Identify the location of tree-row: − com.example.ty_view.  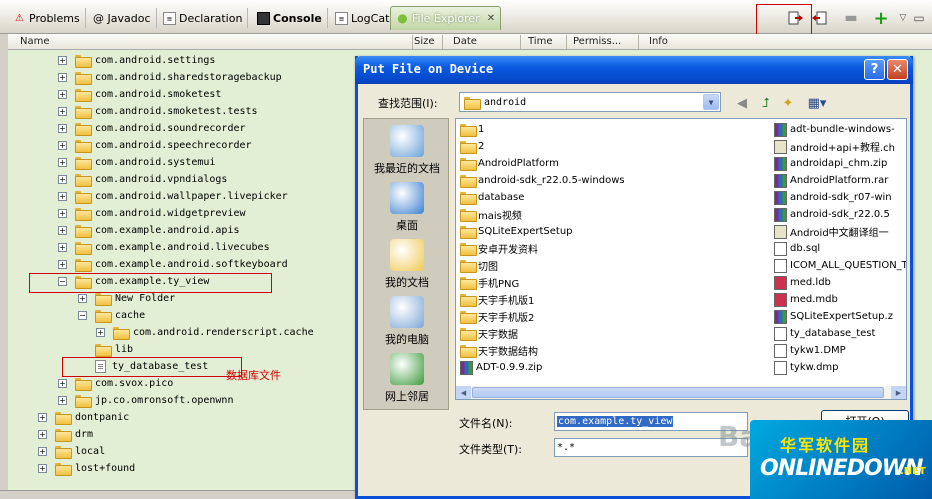
(133, 281).